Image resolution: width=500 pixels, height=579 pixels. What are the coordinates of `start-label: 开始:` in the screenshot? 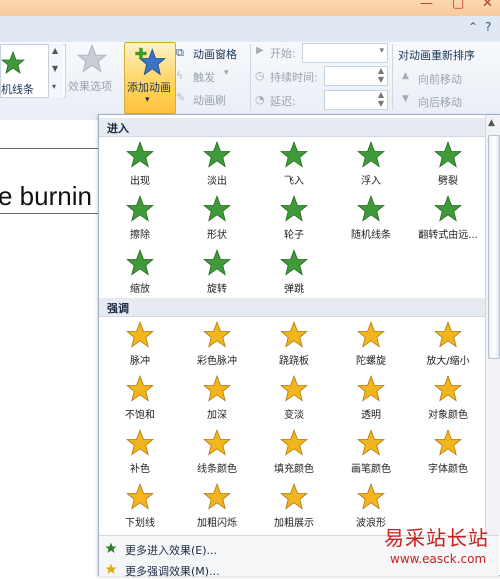 It's located at (283, 53).